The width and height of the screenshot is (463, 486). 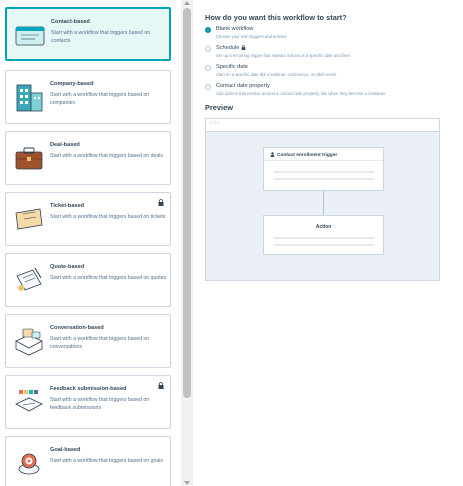 I want to click on enrollment-trigger-node: Contact enrollment trigger, so click(x=323, y=169).